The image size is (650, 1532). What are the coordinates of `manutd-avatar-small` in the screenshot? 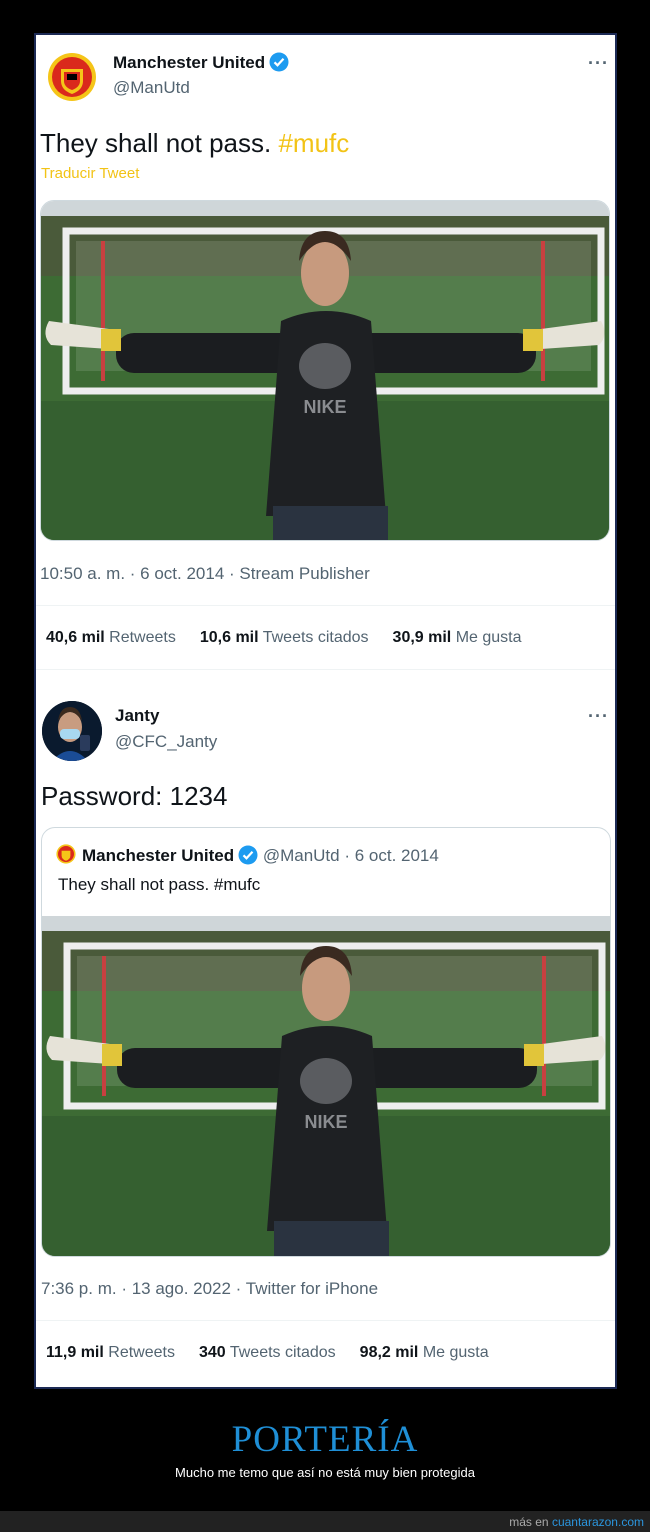 It's located at (66, 854).